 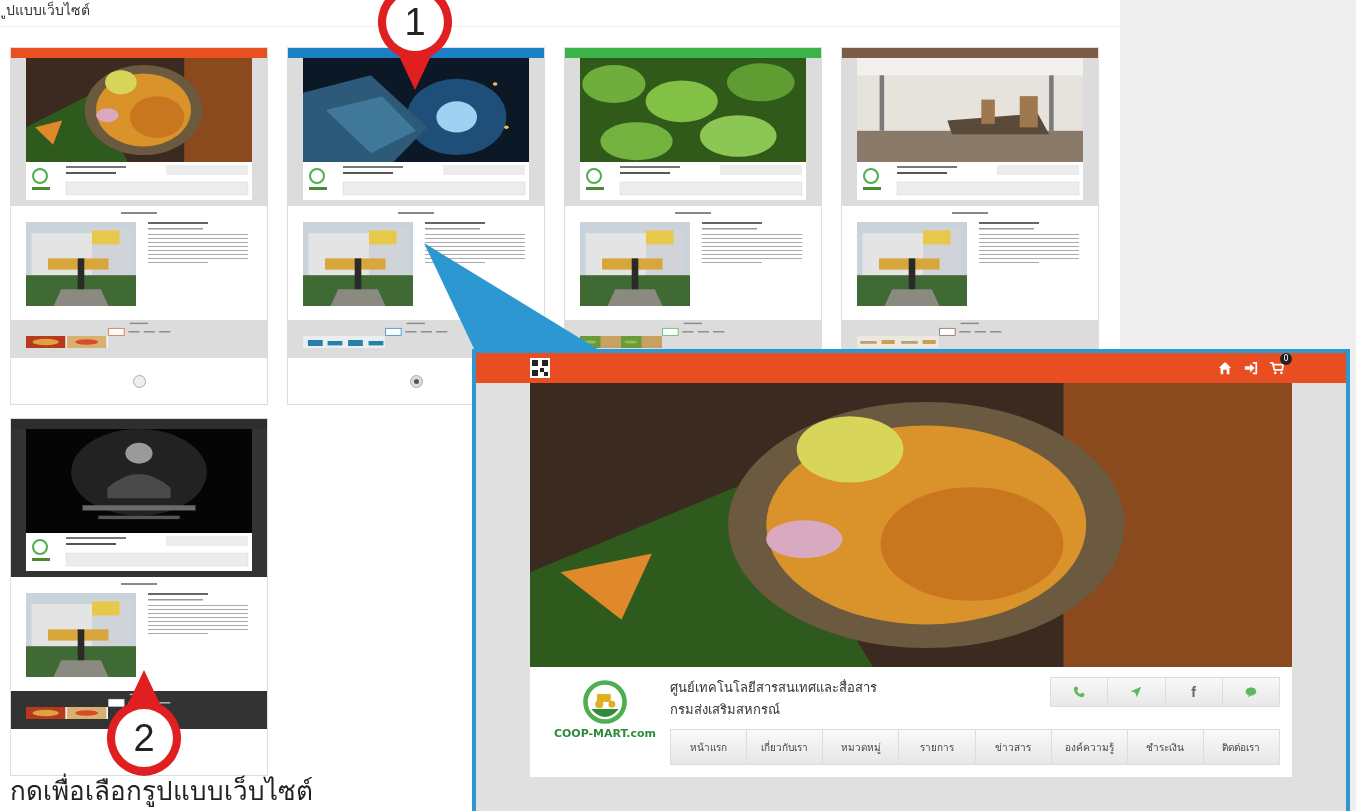 I want to click on nav-button: ข่าวสาร, so click(x=1013, y=747).